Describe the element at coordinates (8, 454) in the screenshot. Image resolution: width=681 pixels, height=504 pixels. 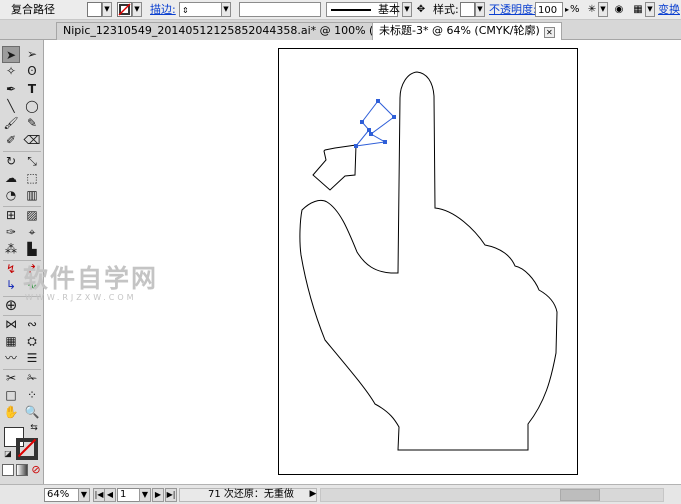
I see `default-colors-icon: ◪` at that location.